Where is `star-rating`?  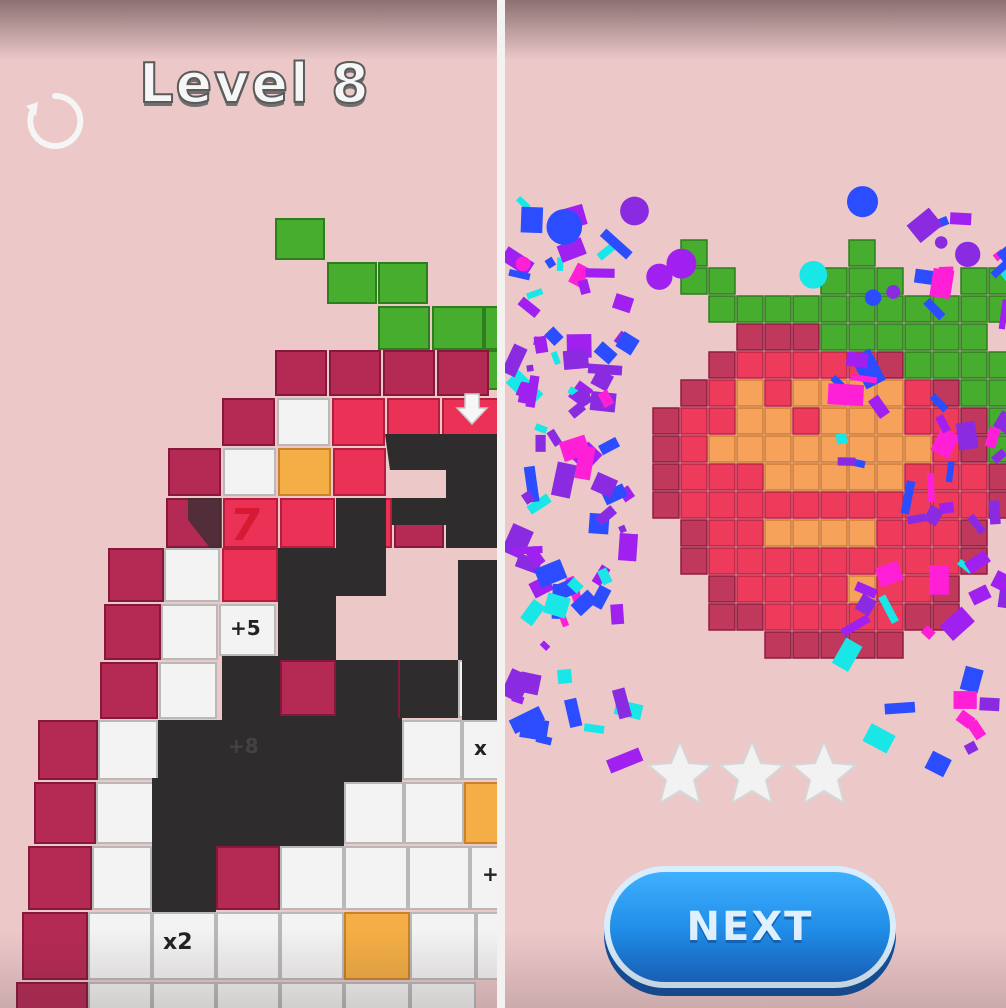 star-rating is located at coordinates (755, 778).